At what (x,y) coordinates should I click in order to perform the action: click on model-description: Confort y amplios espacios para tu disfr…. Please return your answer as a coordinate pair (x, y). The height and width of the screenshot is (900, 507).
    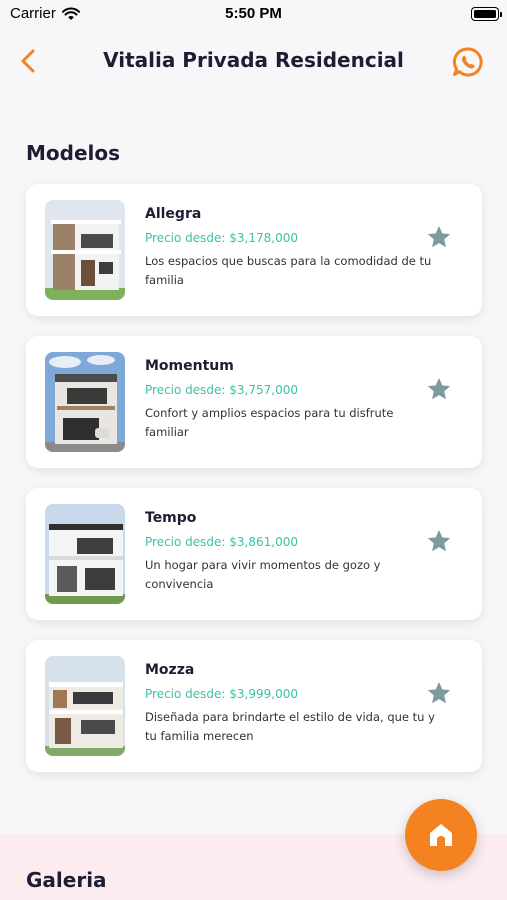
    Looking at the image, I should click on (269, 422).